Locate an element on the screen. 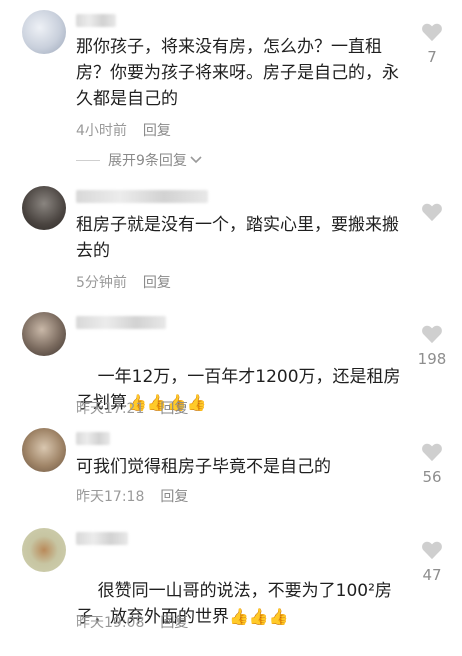 Image resolution: width=462 pixels, height=656 pixels. comment-time: 5分钟前 is located at coordinates (101, 283).